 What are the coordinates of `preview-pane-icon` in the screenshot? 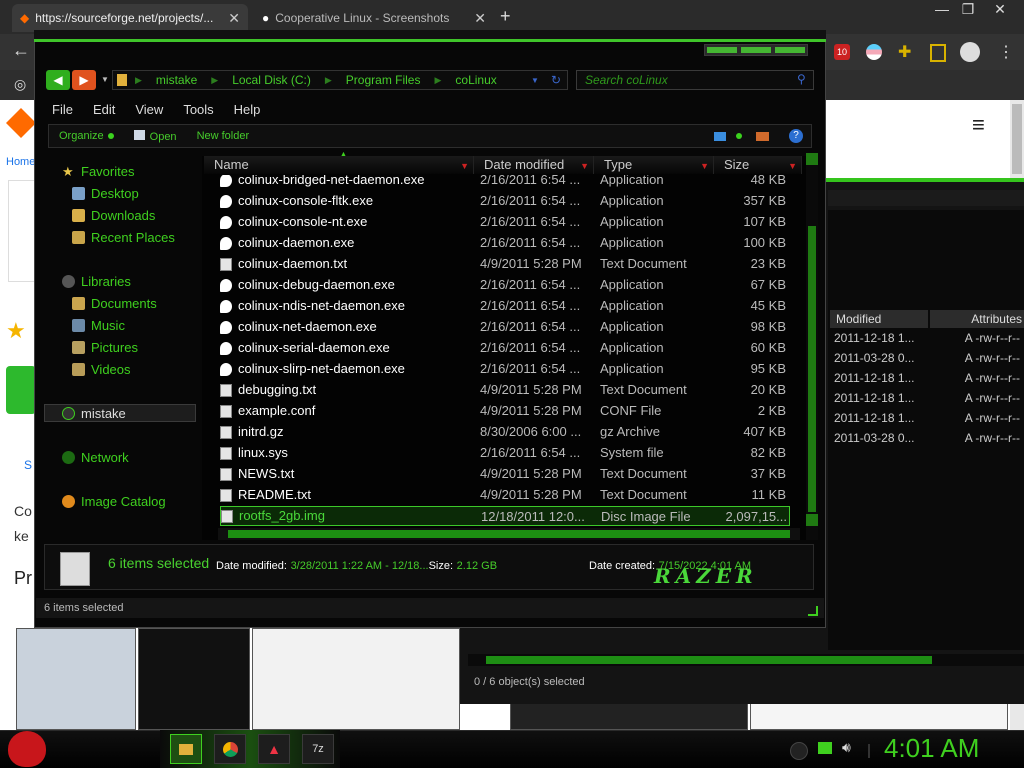 It's located at (762, 136).